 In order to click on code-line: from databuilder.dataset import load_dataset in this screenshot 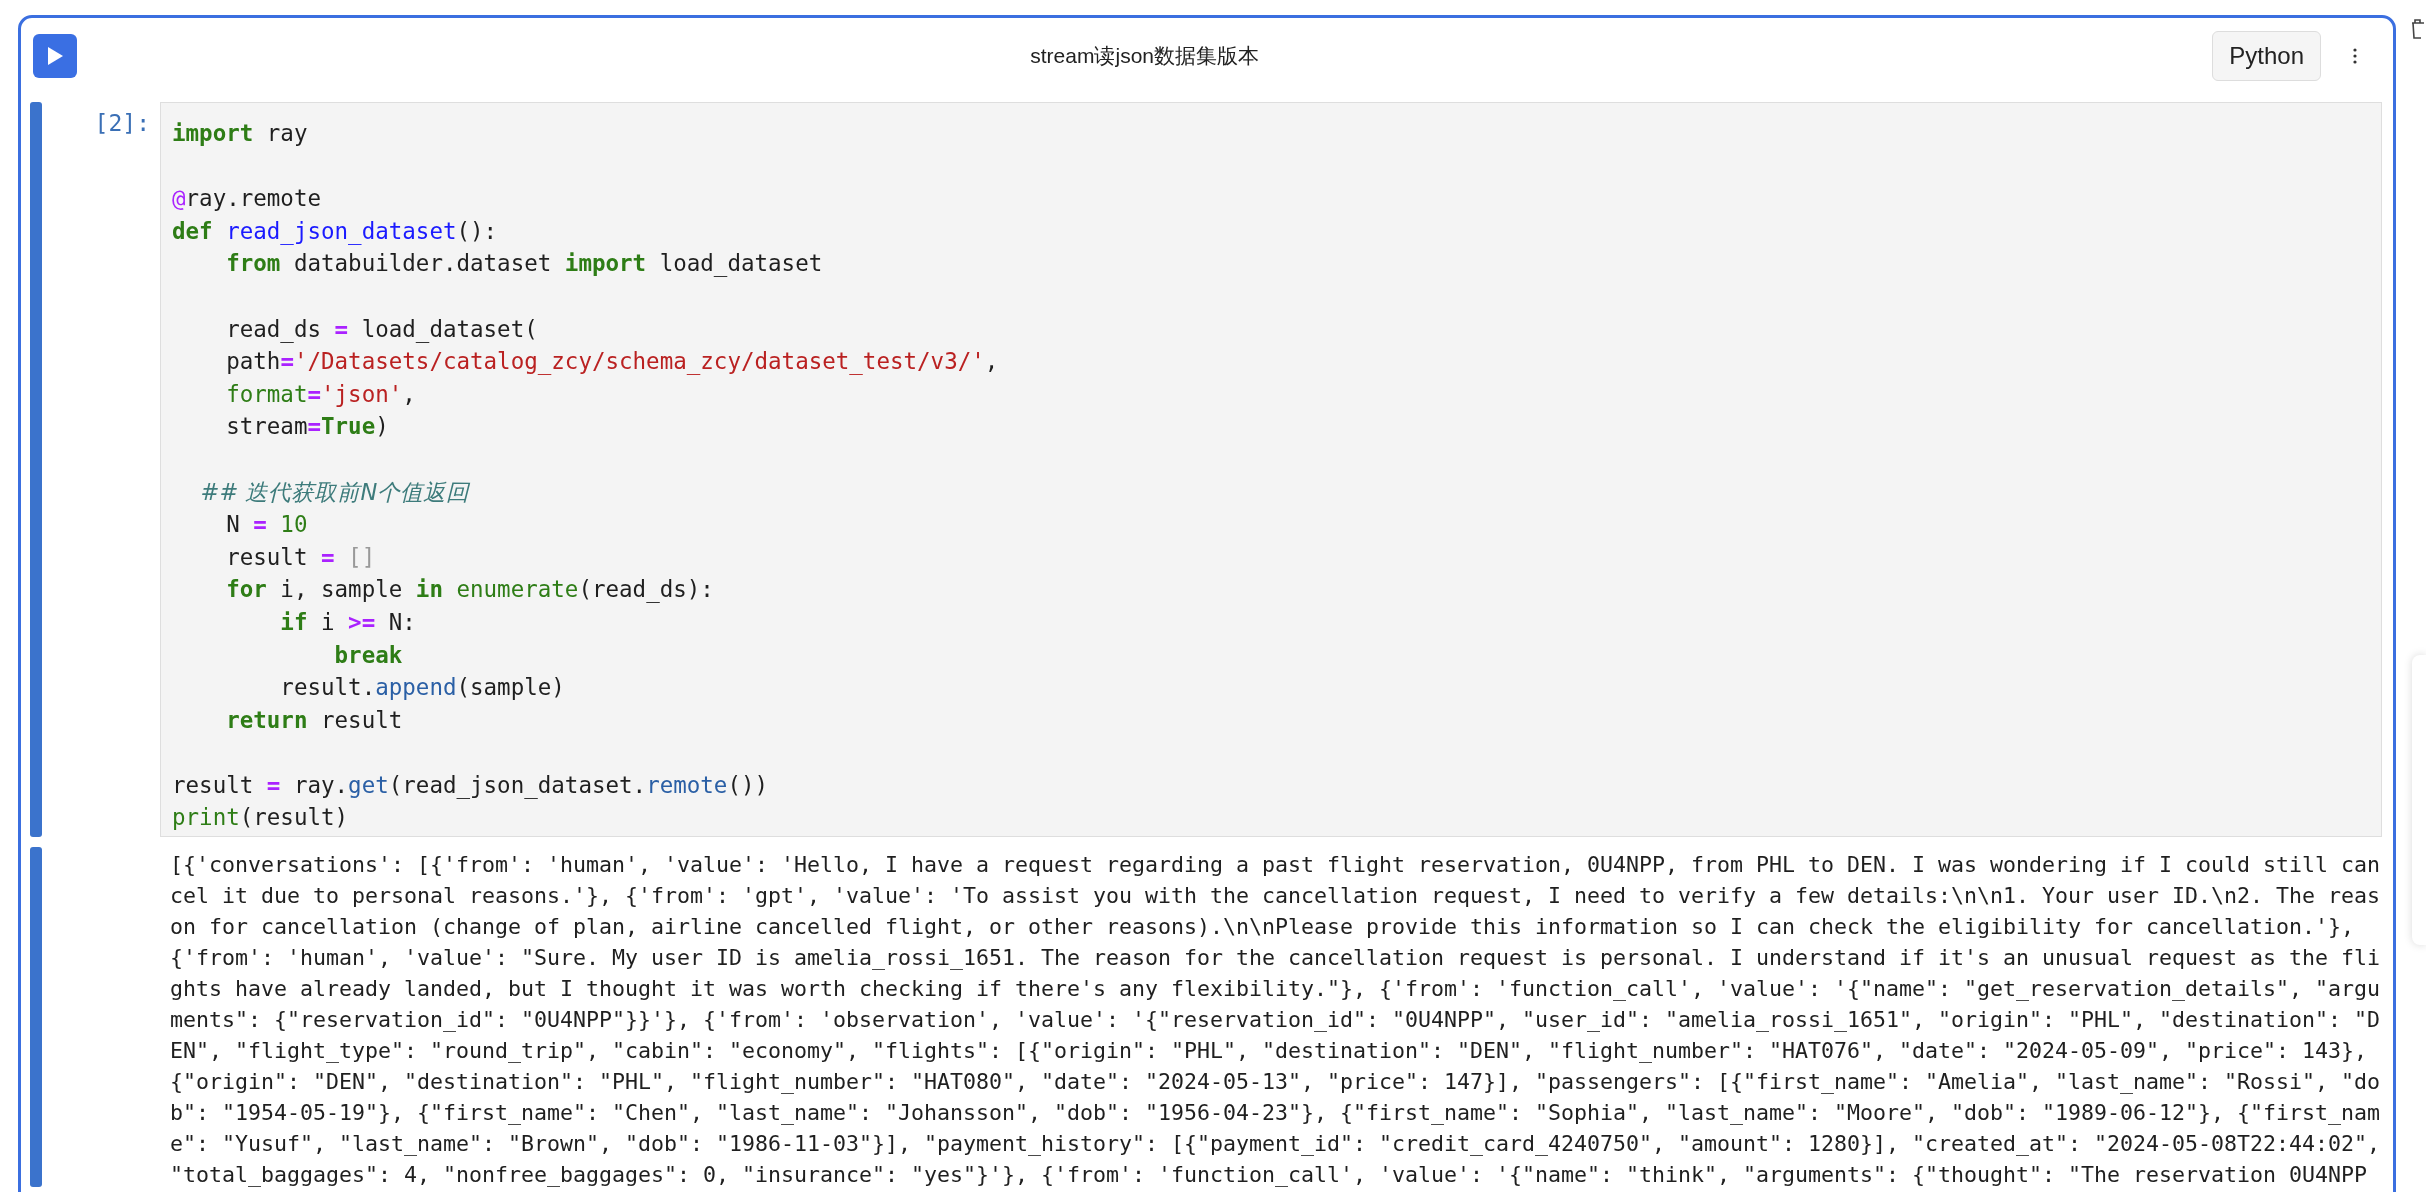, I will do `click(524, 264)`.